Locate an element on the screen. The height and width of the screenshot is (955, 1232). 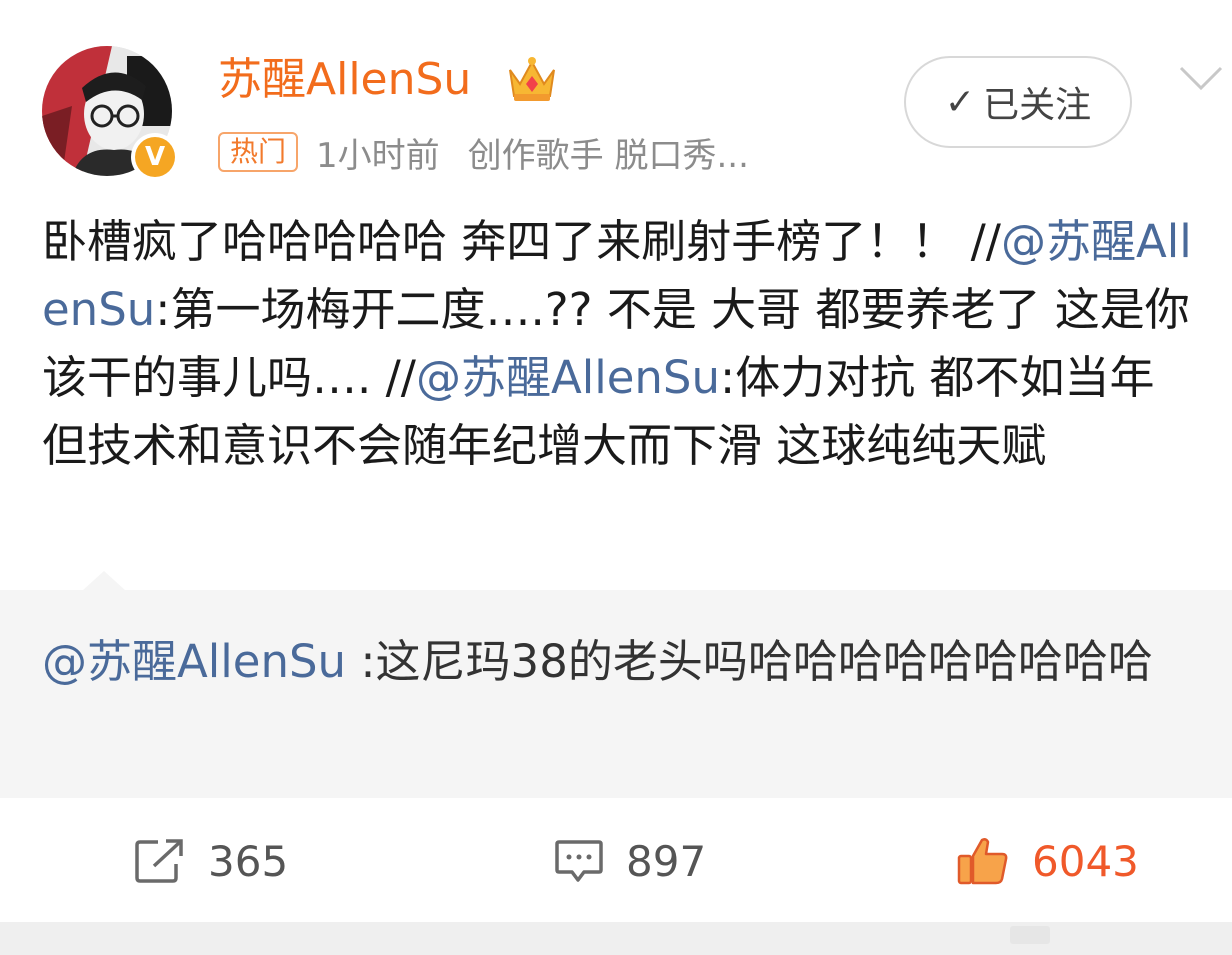
like-button: 6043 is located at coordinates (1047, 861).